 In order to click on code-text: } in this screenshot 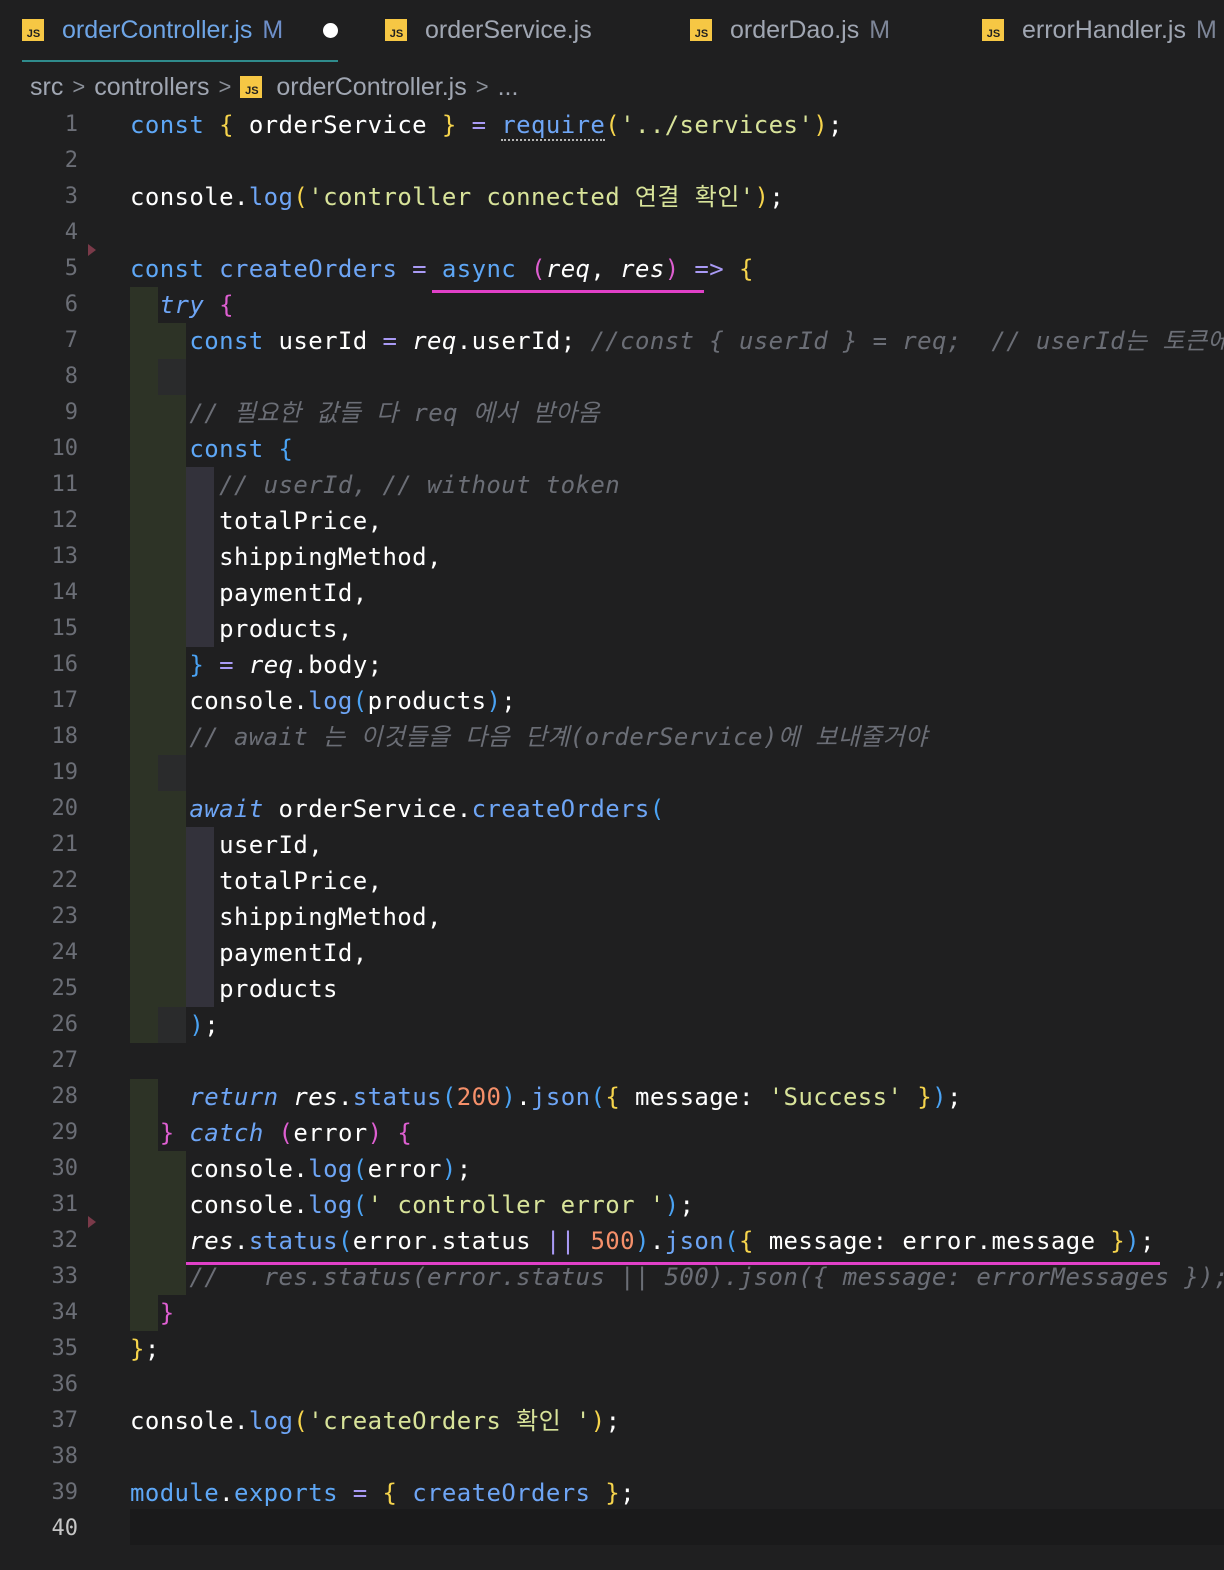, I will do `click(152, 1313)`.